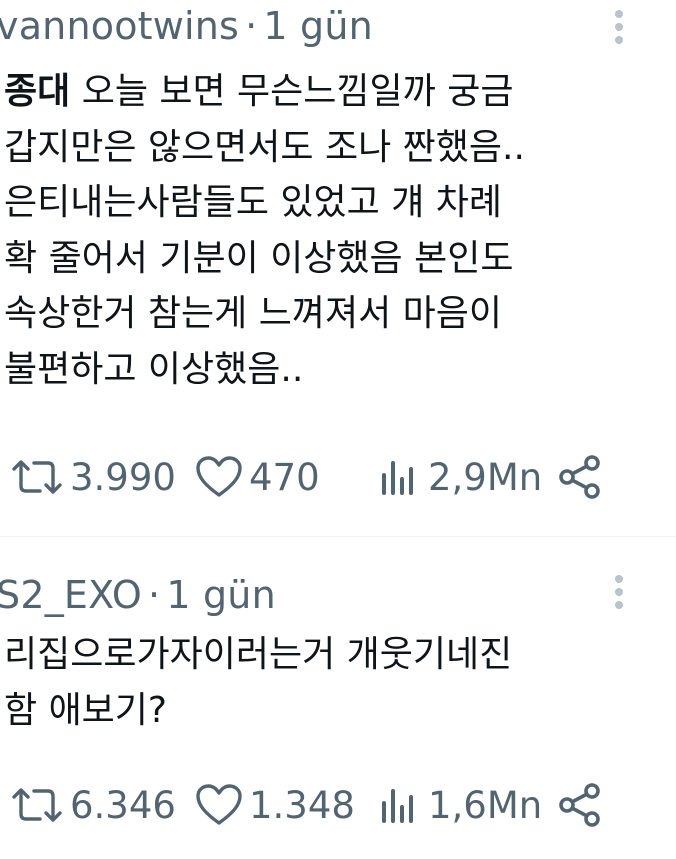 Image resolution: width=676 pixels, height=859 pixels. What do you see at coordinates (284, 477) in the screenshot?
I see `like-count: 470` at bounding box center [284, 477].